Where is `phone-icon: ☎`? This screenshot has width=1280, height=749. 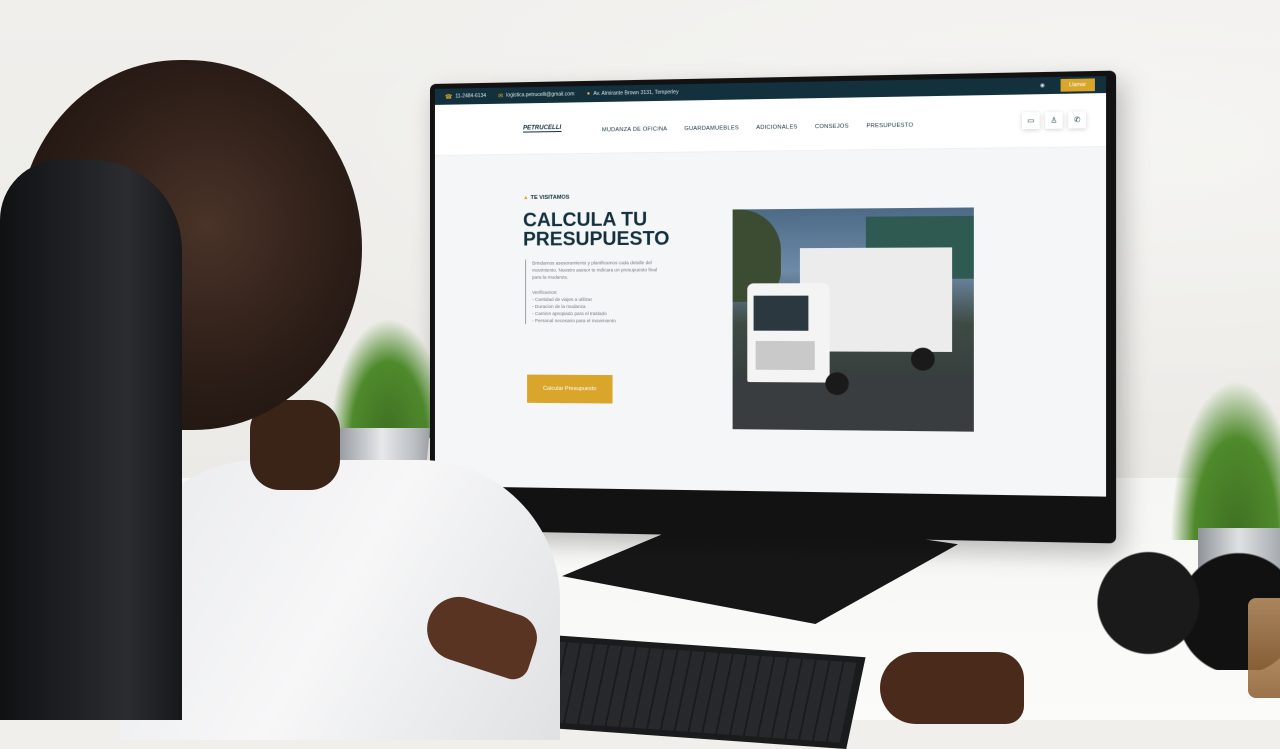 phone-icon: ☎ is located at coordinates (448, 97).